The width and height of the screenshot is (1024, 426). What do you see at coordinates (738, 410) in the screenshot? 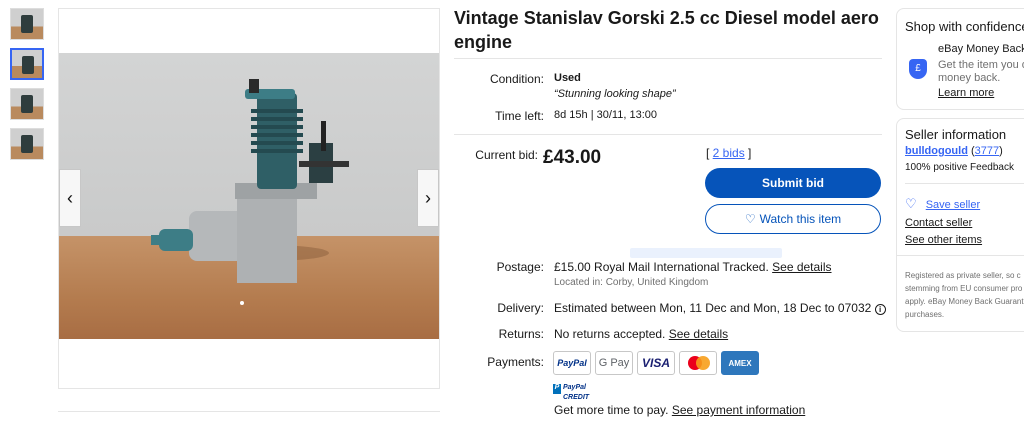
I see `payment-information-link: See payment information` at bounding box center [738, 410].